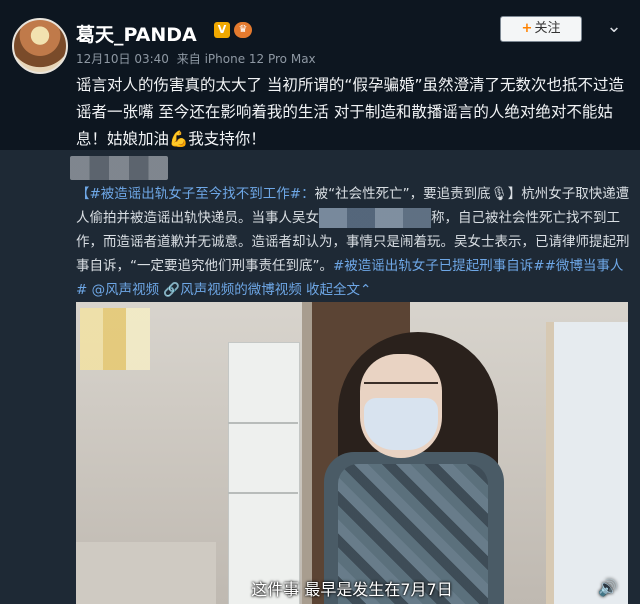  What do you see at coordinates (375, 218) in the screenshot?
I see `mosaic-blur` at bounding box center [375, 218].